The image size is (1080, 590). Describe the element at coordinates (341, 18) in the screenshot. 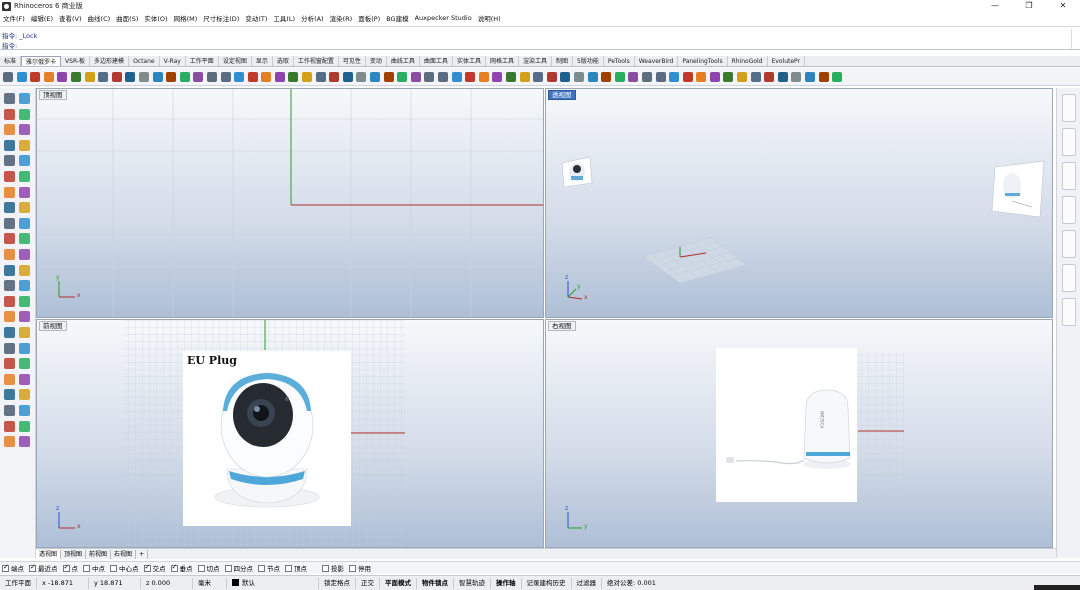

I see `menu-render: 渲染(R)` at that location.